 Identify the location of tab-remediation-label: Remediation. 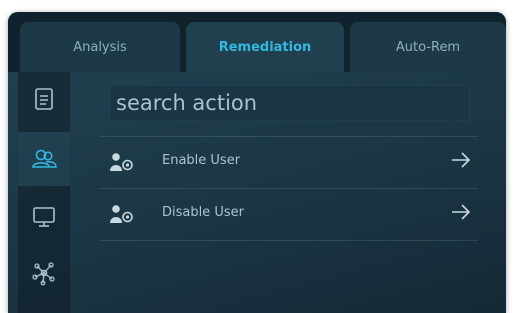
(265, 47).